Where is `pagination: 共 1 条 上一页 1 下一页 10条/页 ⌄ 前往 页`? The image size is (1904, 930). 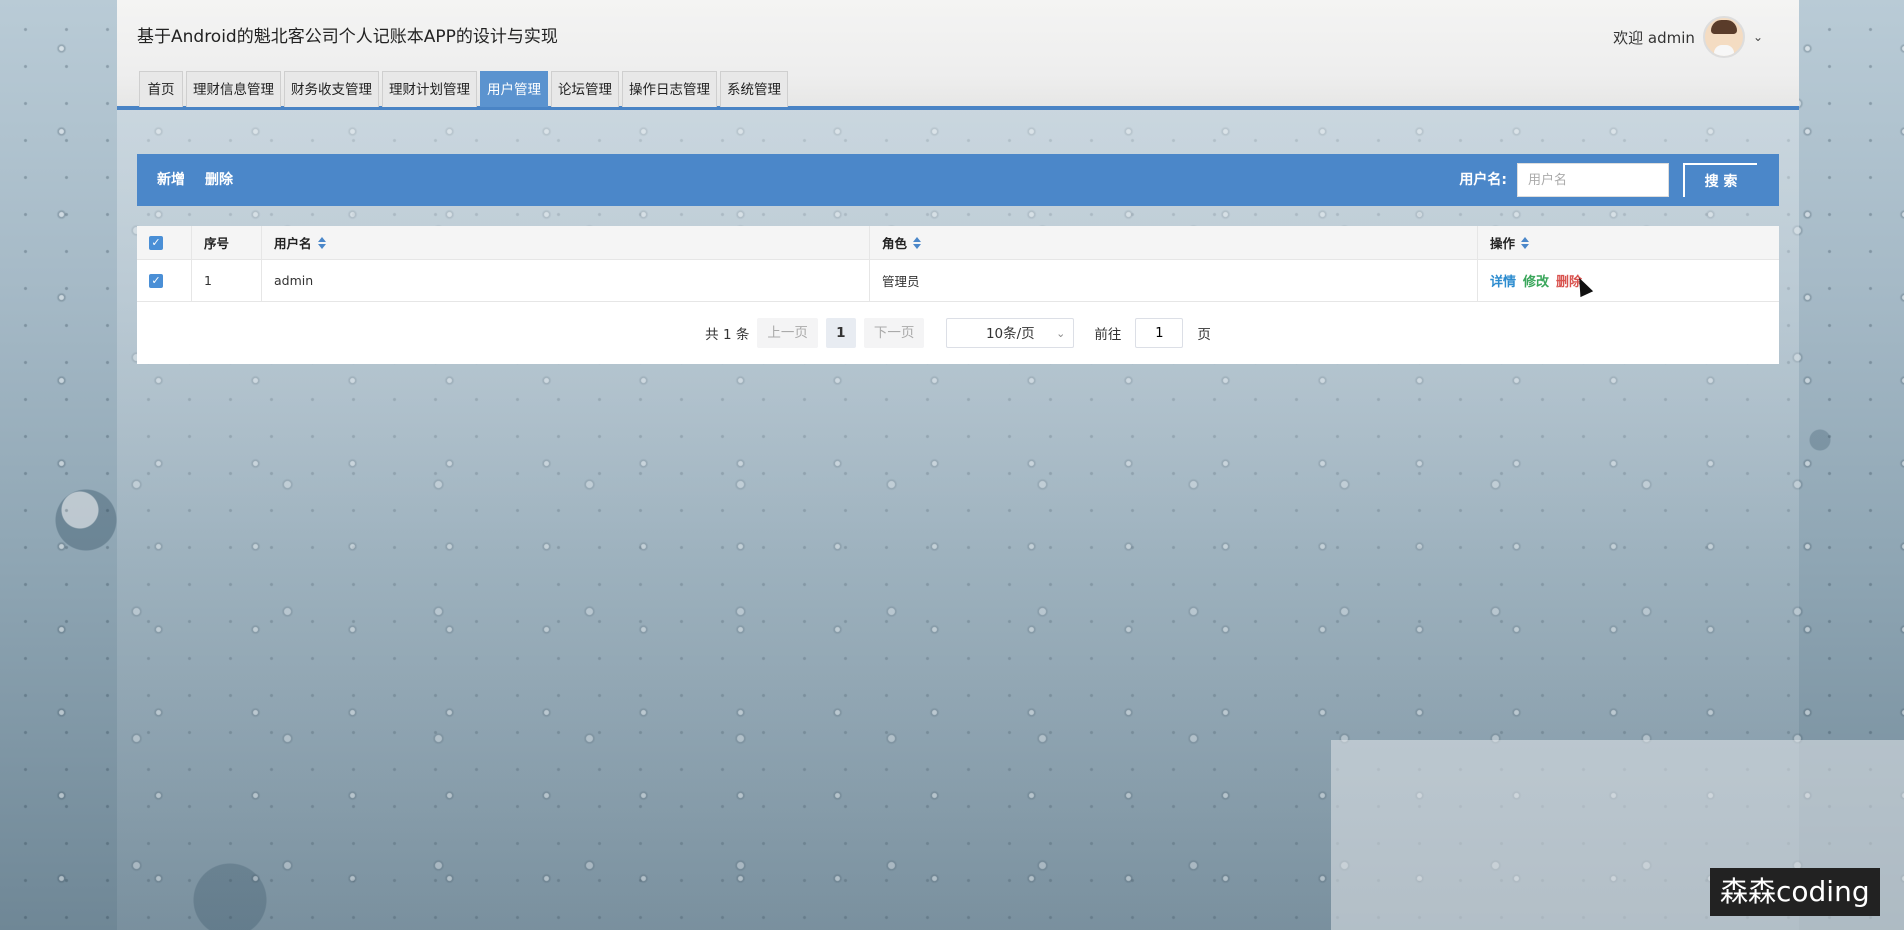 pagination: 共 1 条 上一页 1 下一页 10条/页 ⌄ 前往 页 is located at coordinates (958, 333).